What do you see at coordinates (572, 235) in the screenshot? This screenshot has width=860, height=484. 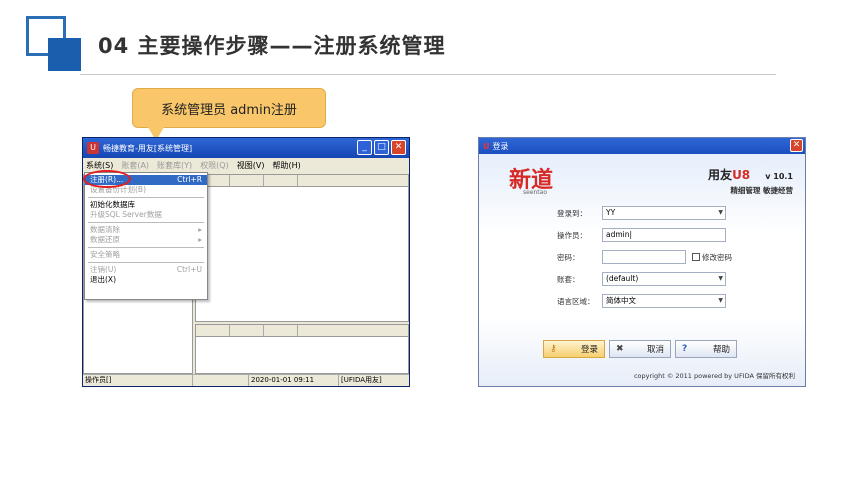 I see `user-label: 操作员：` at bounding box center [572, 235].